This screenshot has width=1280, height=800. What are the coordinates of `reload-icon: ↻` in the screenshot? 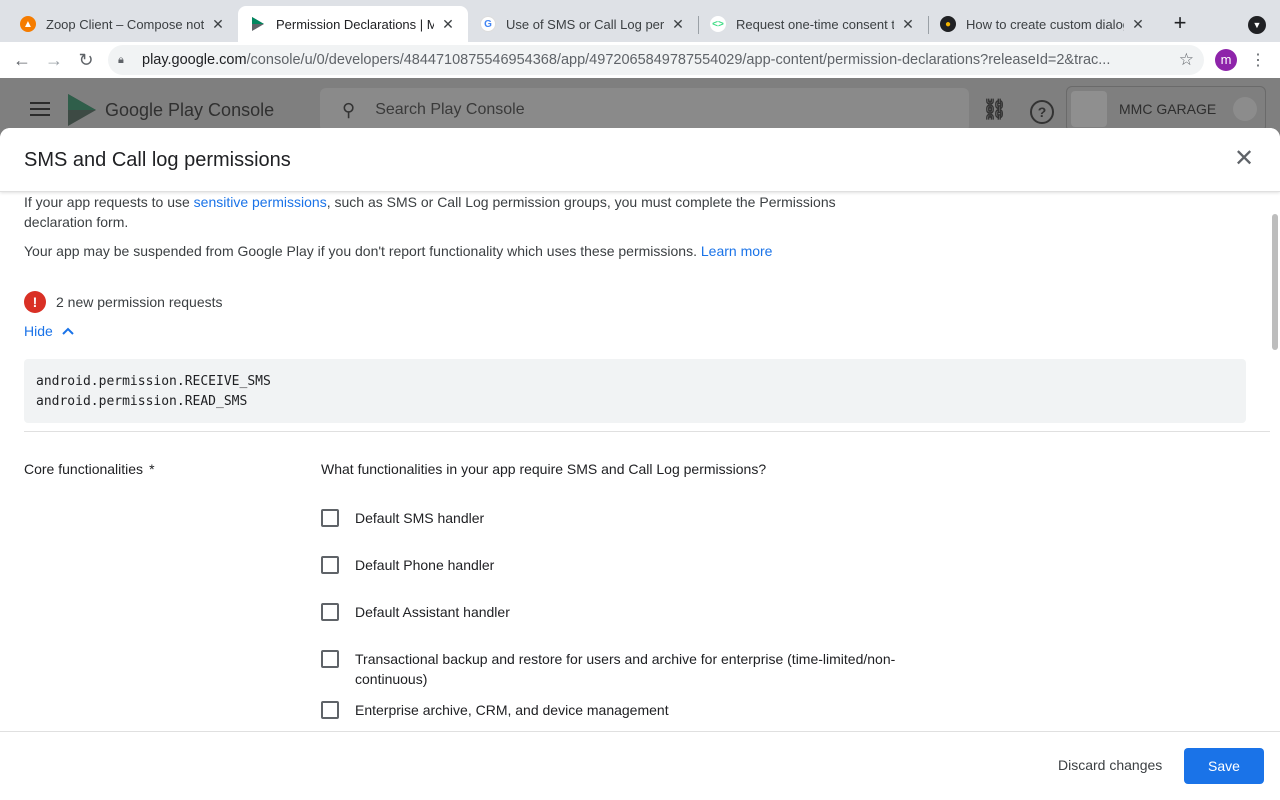 It's located at (86, 60).